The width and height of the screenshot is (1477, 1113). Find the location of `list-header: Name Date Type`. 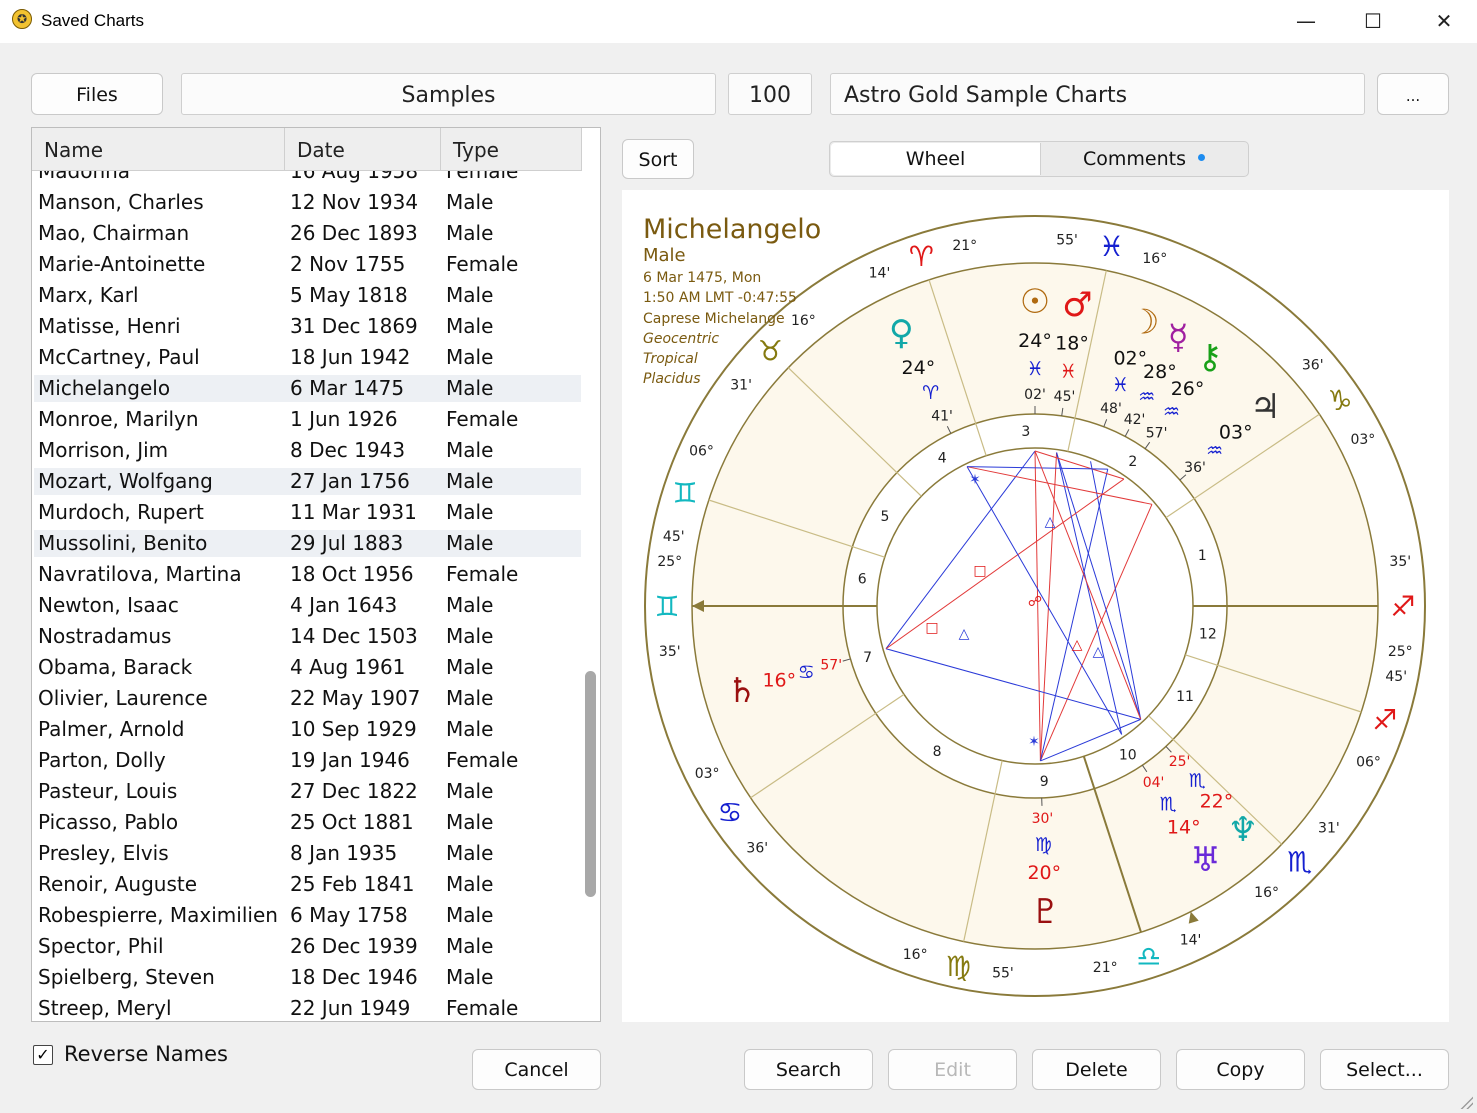

list-header: Name Date Type is located at coordinates (307, 149).